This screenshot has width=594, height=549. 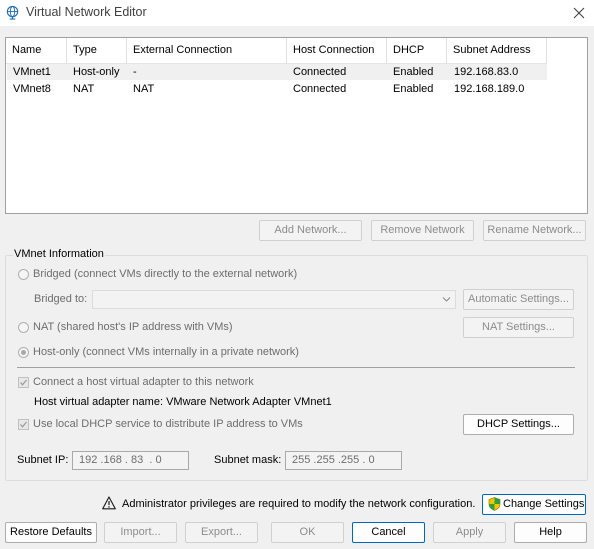 What do you see at coordinates (248, 460) in the screenshot?
I see `subnet-mask-label: Subnet mask:` at bounding box center [248, 460].